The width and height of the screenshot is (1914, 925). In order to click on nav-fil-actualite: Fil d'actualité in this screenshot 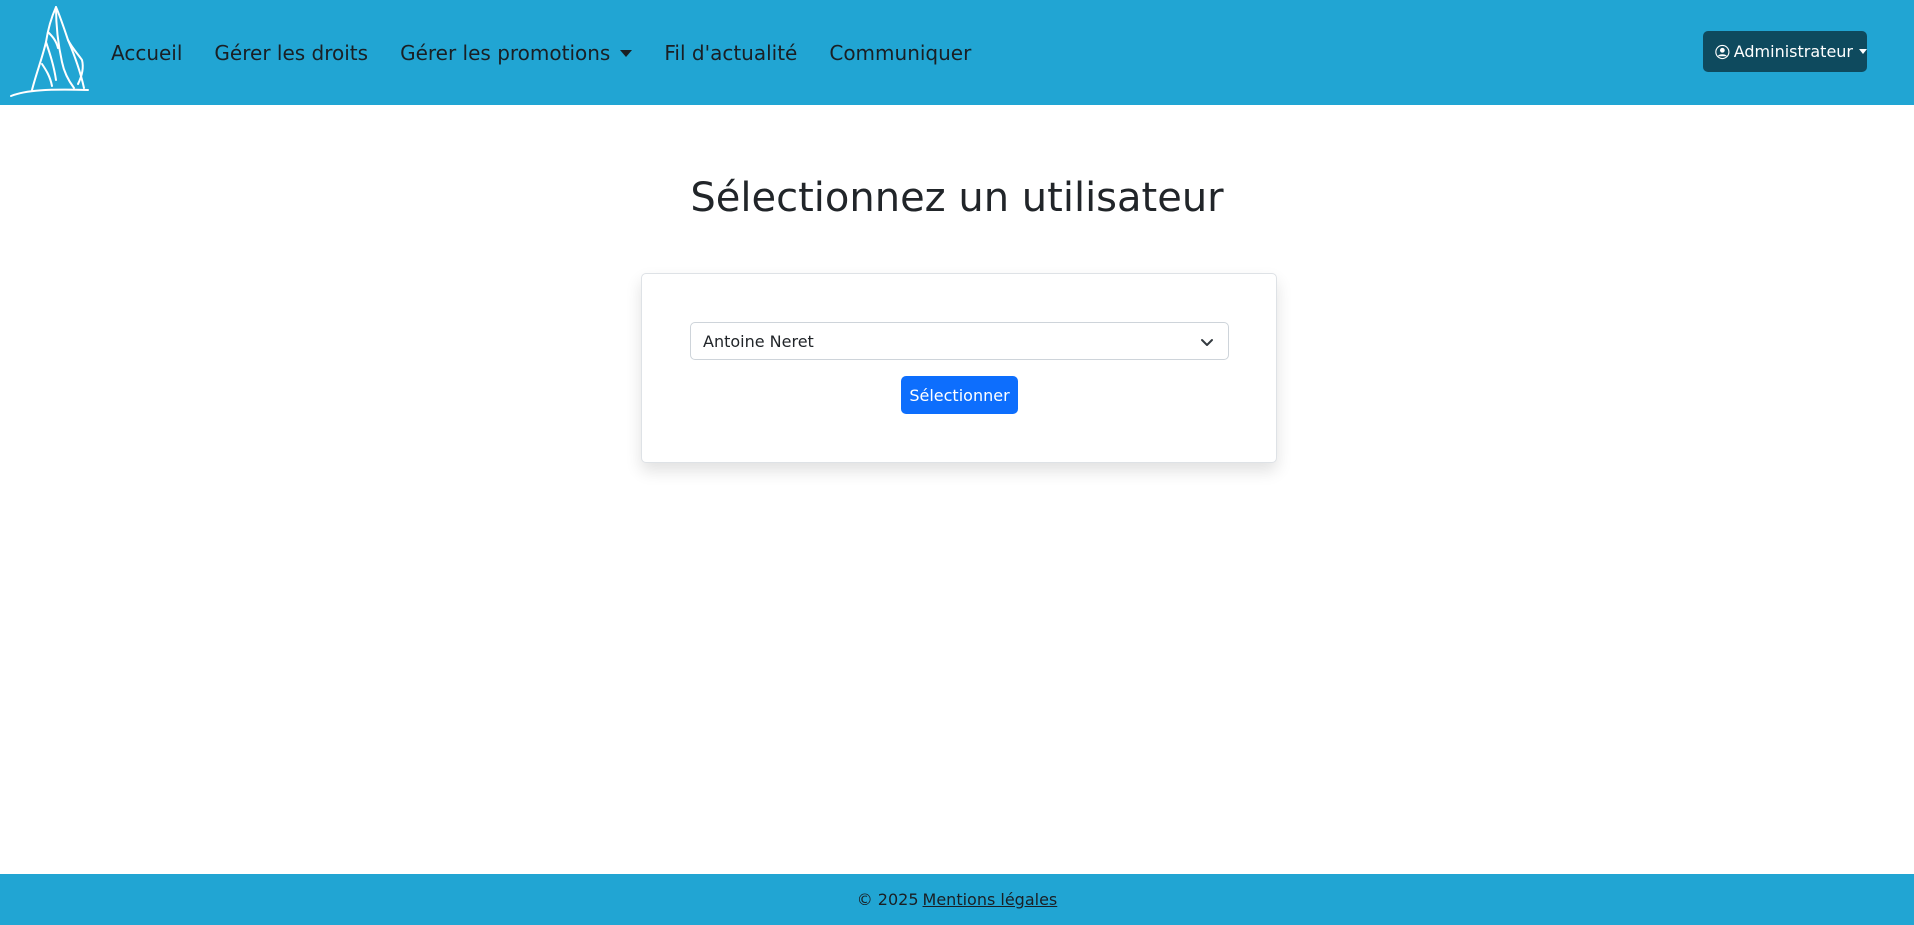, I will do `click(730, 53)`.